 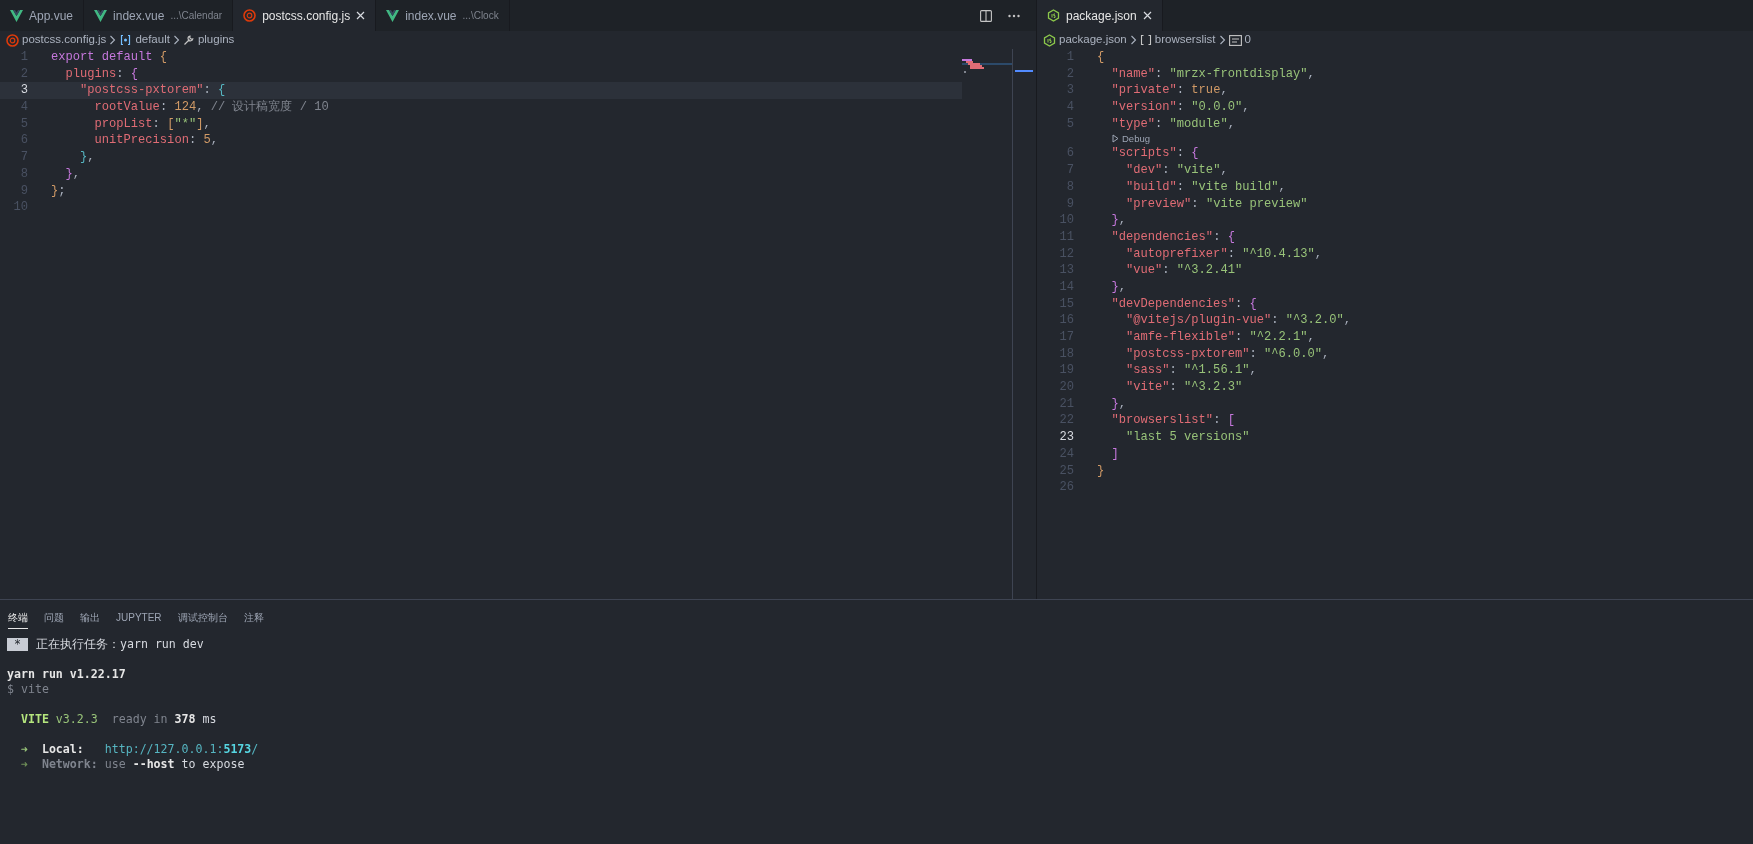 What do you see at coordinates (1101, 471) in the screenshot?
I see `code-line: }` at bounding box center [1101, 471].